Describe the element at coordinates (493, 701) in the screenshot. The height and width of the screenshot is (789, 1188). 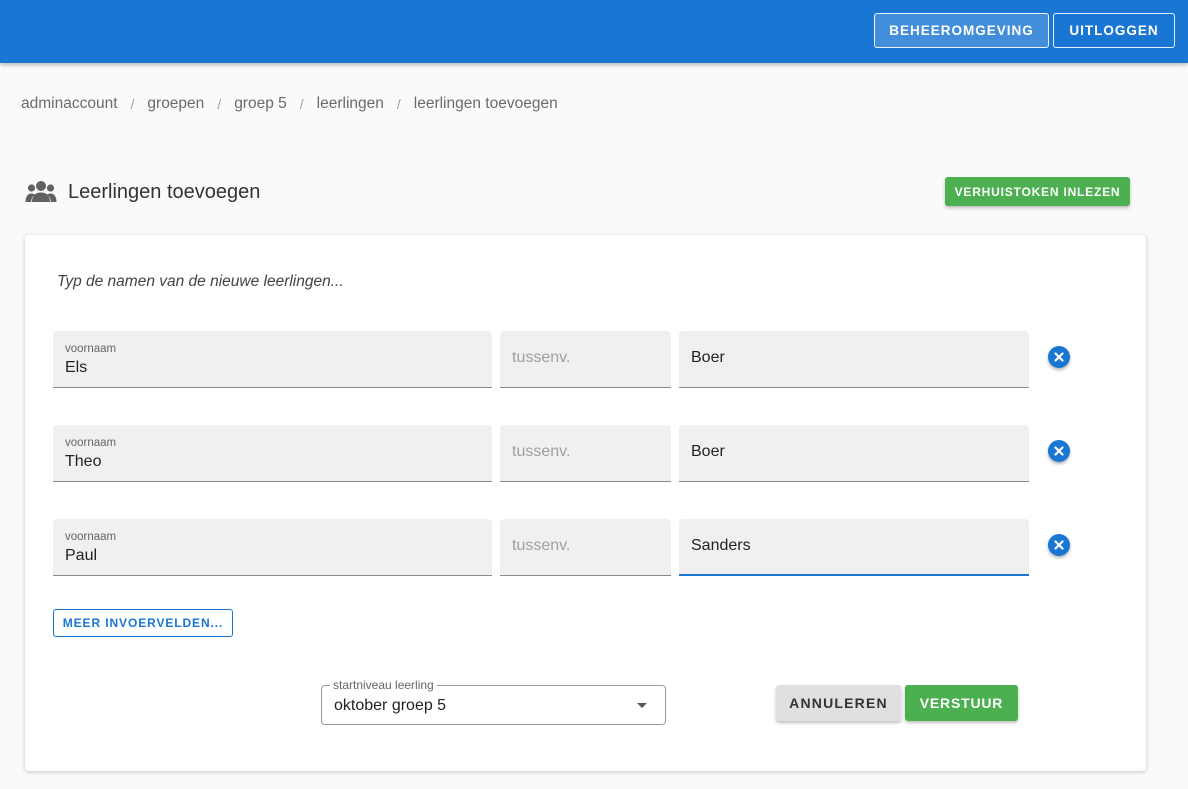
I see `start-level-select: startniveau leerling oktober groep 5` at that location.